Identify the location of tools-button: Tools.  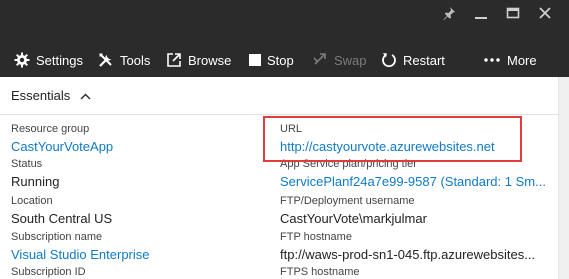
(124, 60).